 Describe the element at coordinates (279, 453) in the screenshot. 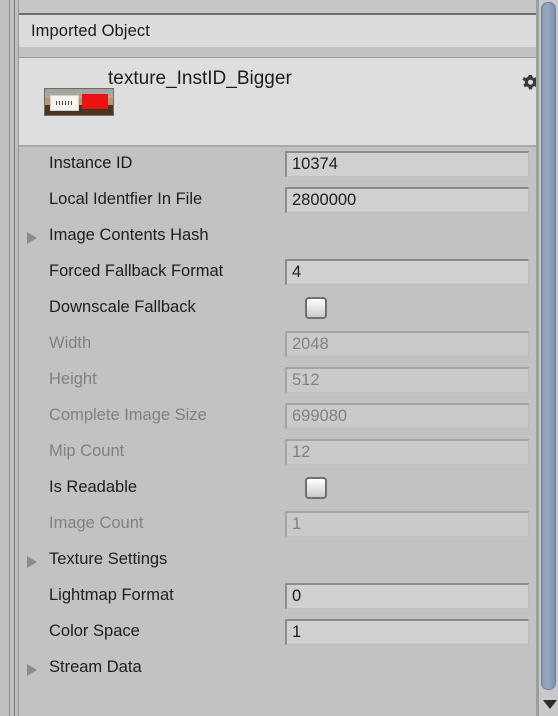

I see `property-row: Mip Count 12` at that location.